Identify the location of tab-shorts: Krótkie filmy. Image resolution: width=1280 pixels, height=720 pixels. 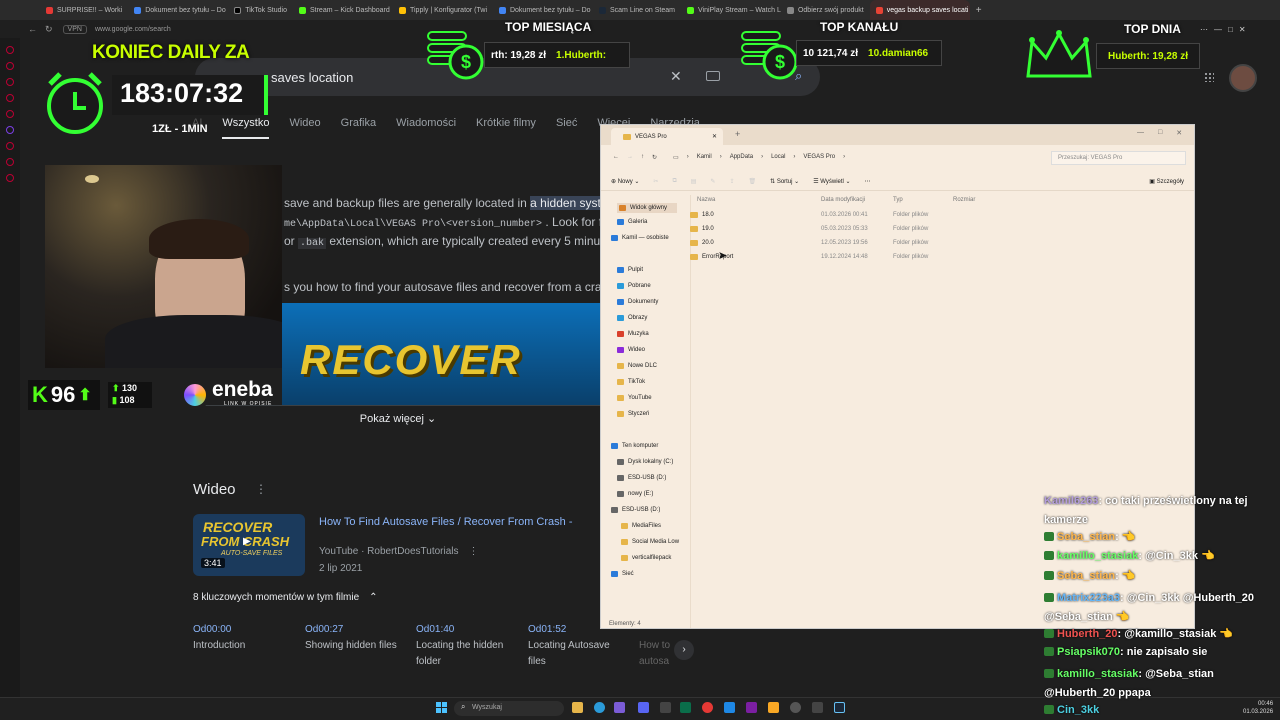
(506, 128).